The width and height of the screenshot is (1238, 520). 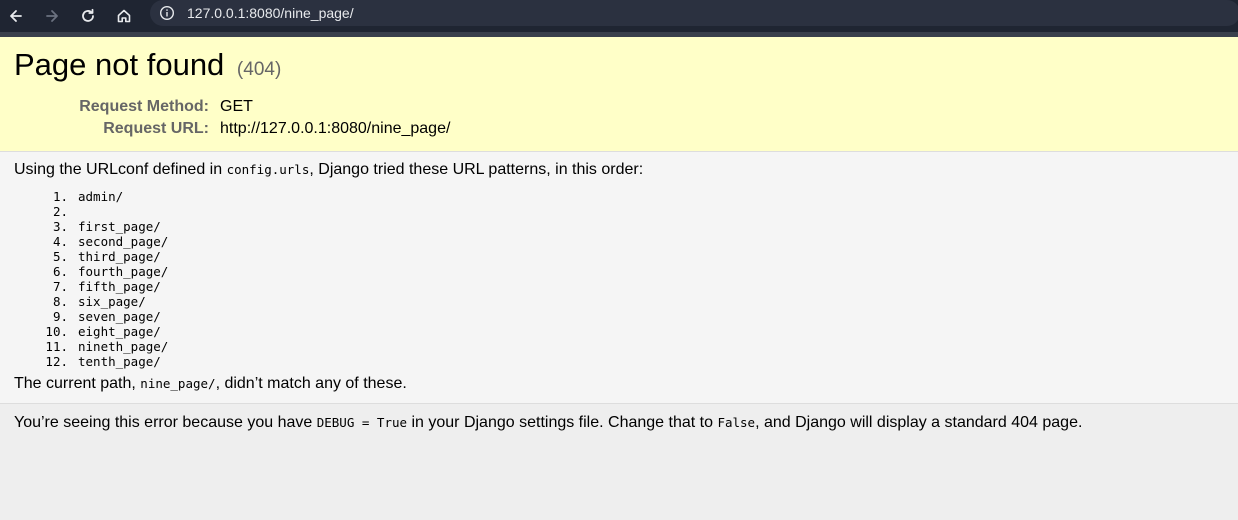 I want to click on address-bar: 127.0.0.1:8080/nine_page/, so click(x=694, y=13).